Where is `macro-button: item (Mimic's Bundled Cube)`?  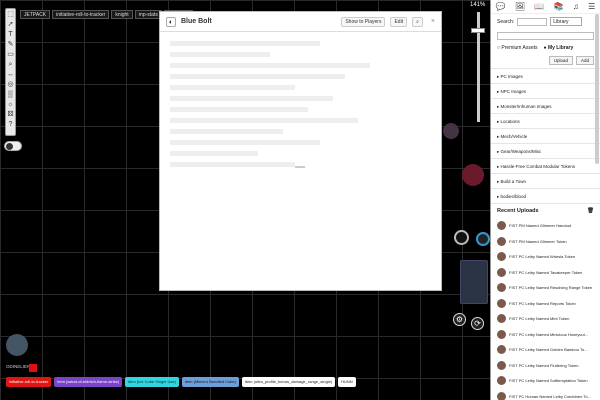 macro-button: item (Mimic's Bundled Cube) is located at coordinates (210, 382).